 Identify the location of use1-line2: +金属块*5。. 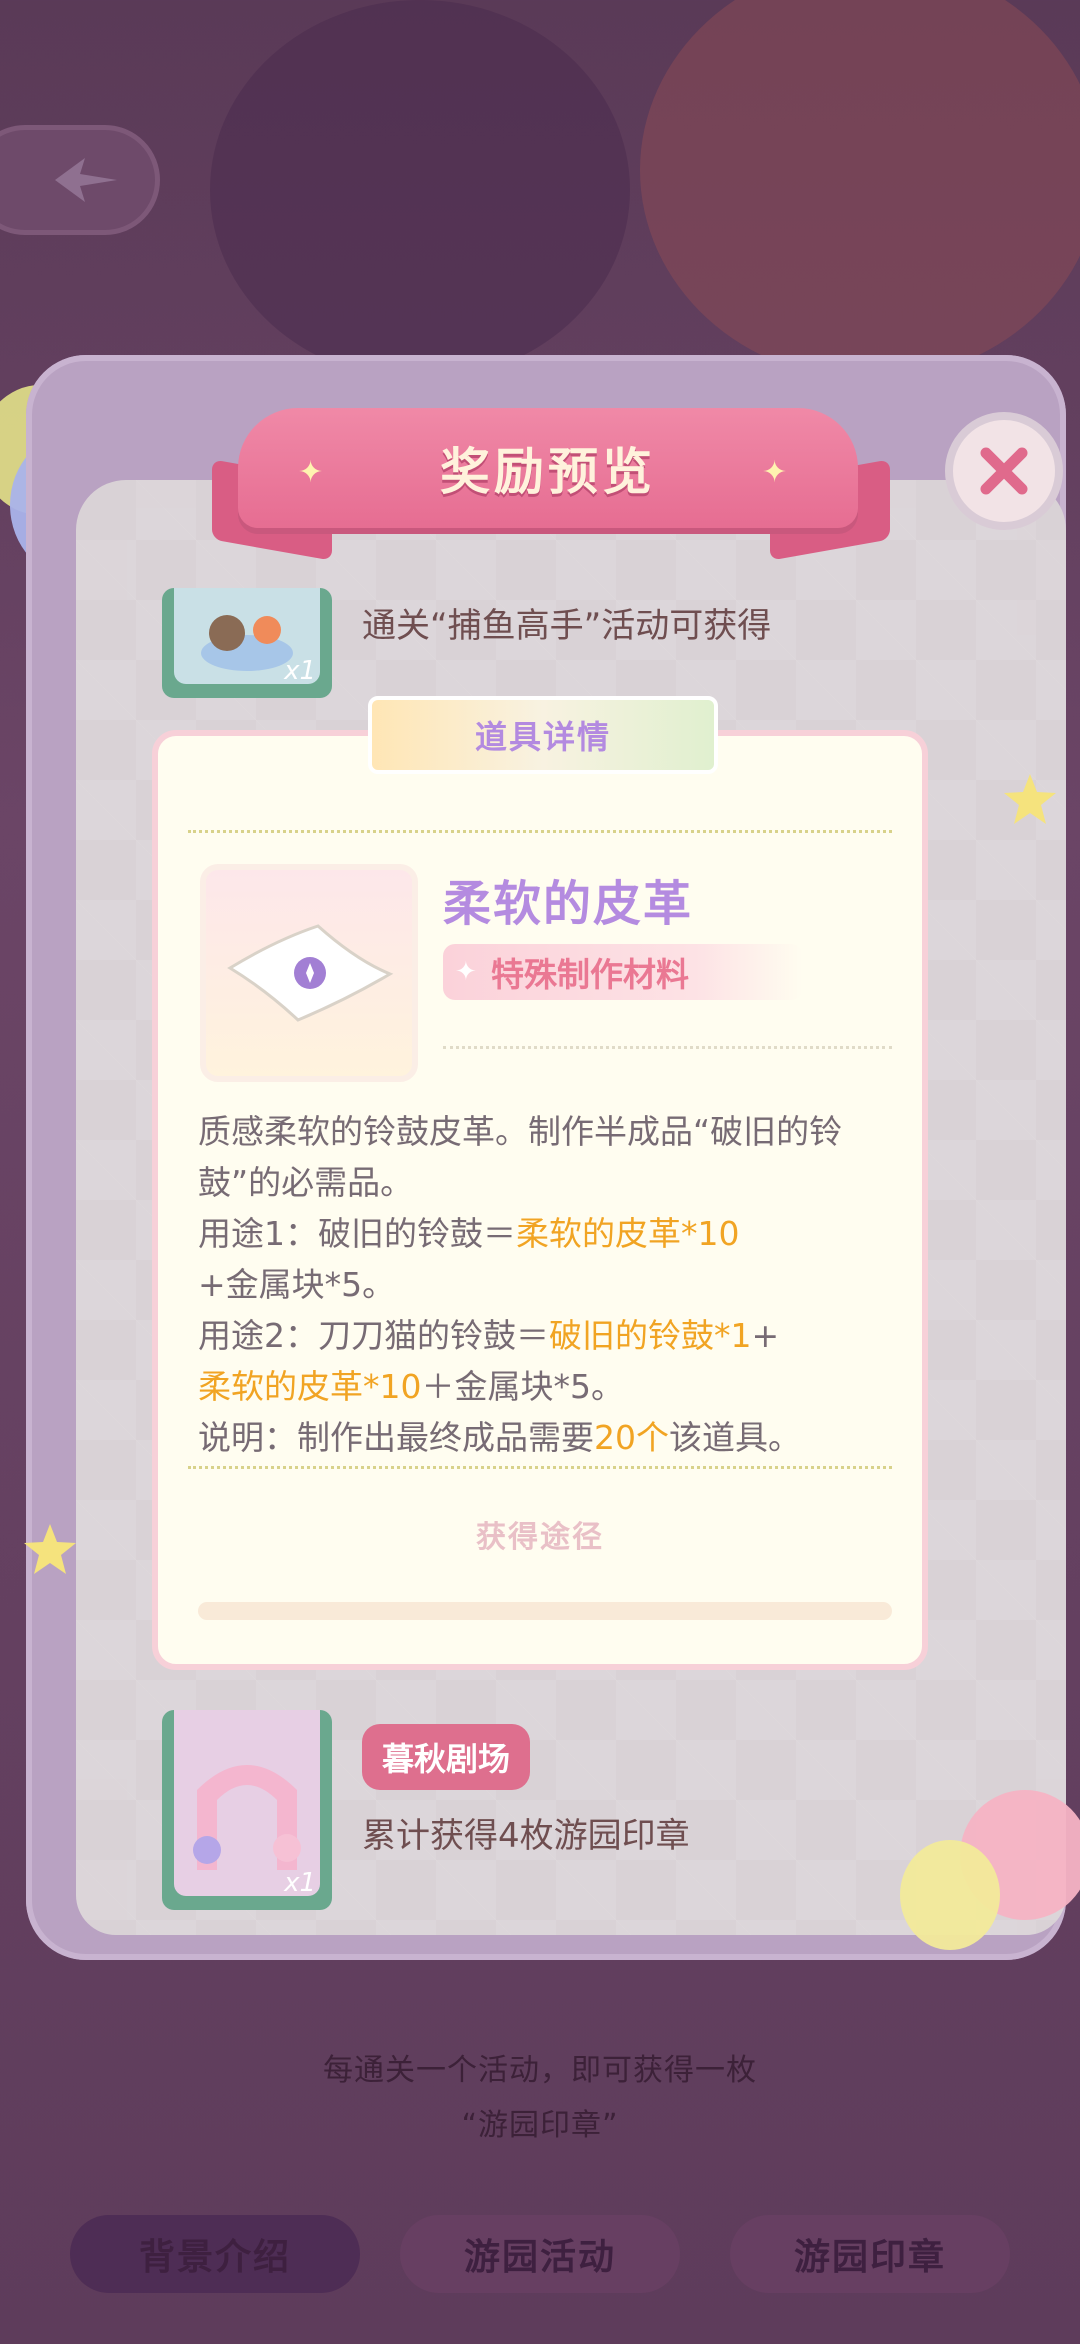
(297, 1284).